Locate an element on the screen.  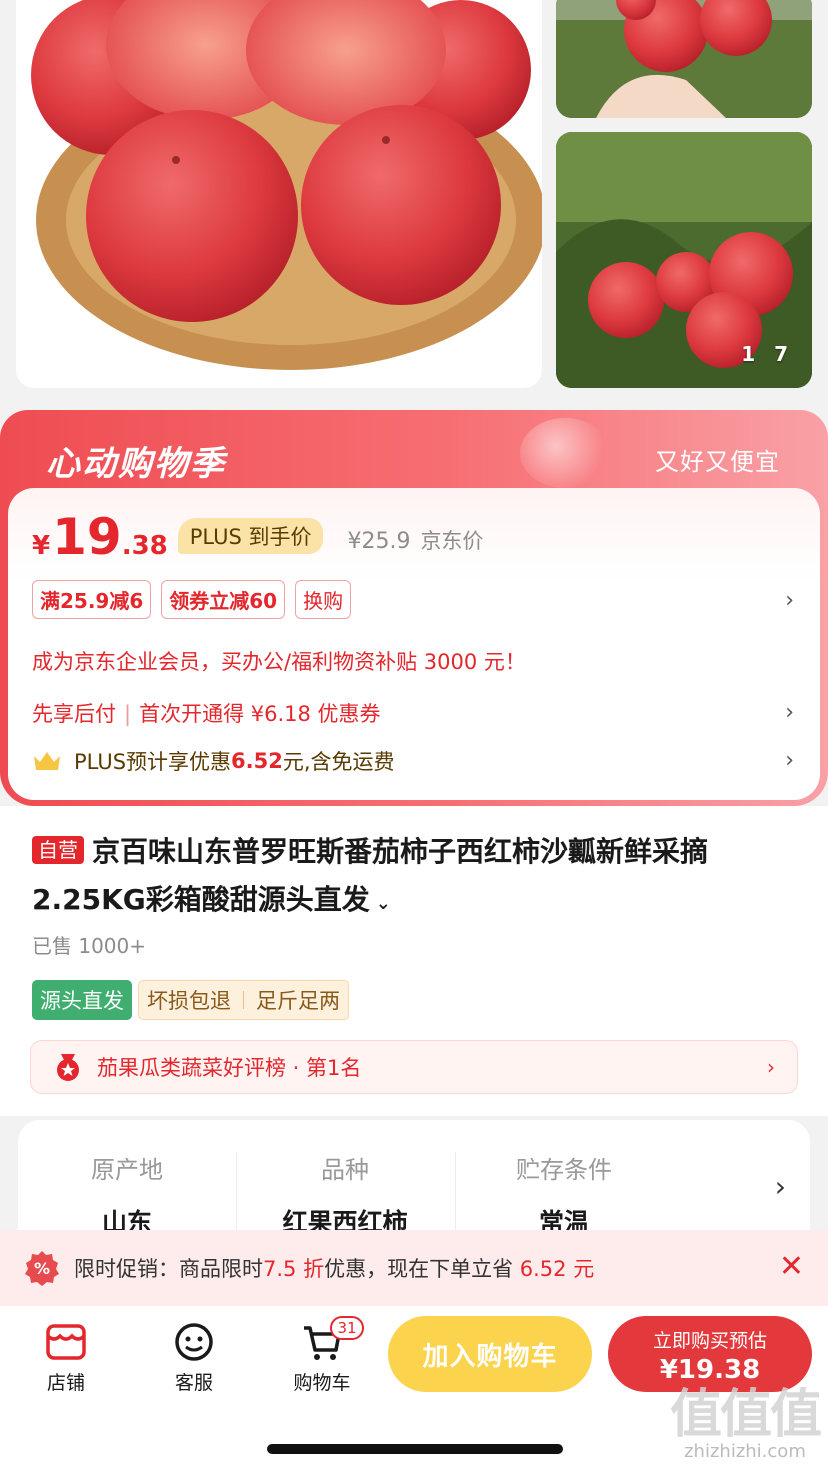
home-indicator is located at coordinates (415, 1449).